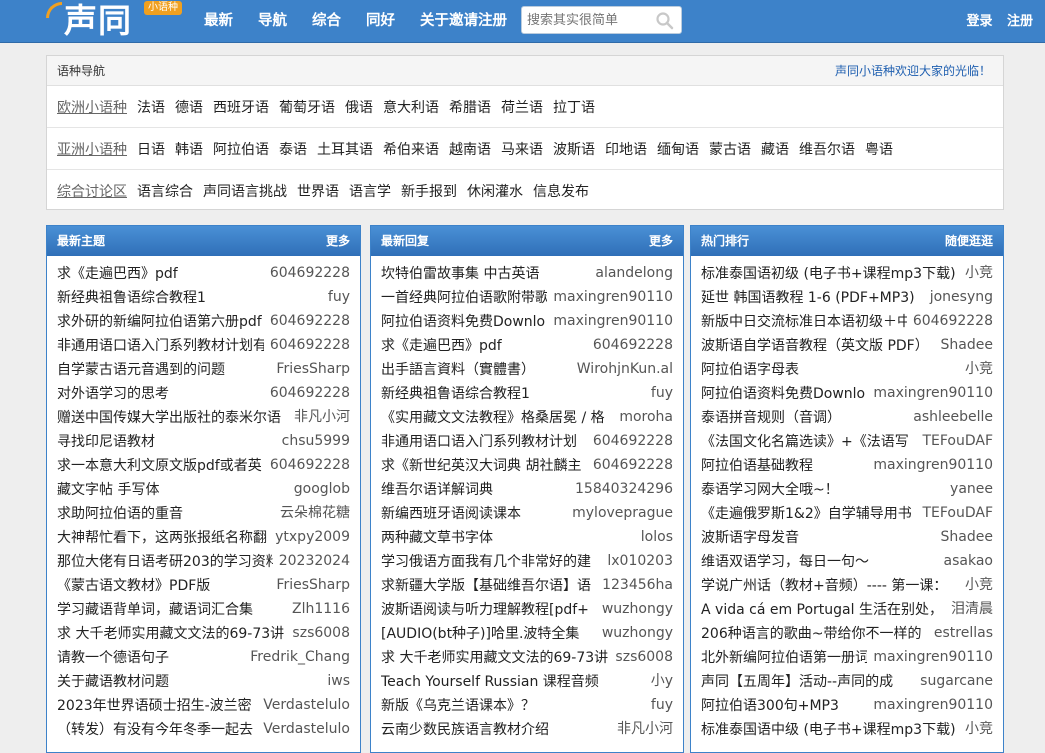  Describe the element at coordinates (326, 21) in the screenshot. I see `nav-general: 综合` at that location.